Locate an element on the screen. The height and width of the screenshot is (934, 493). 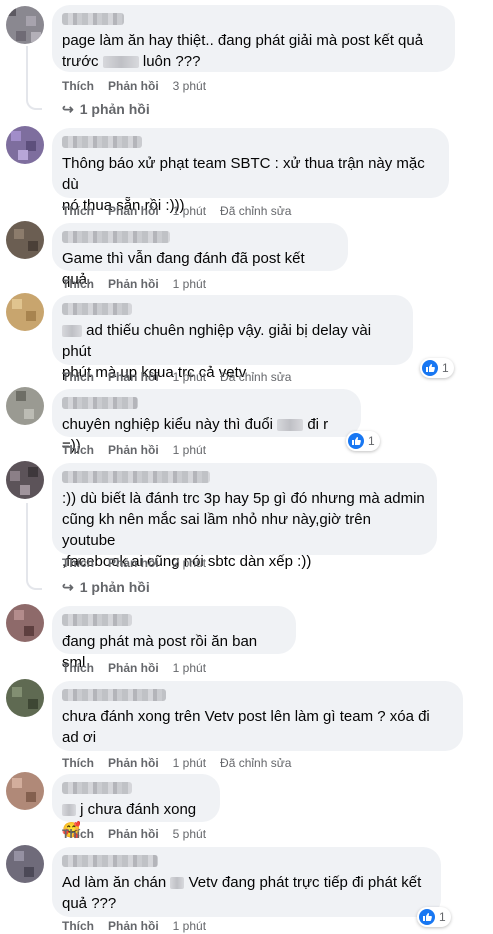
comment-bubble: Game thì vẫn đang đánh đã post kết quả. is located at coordinates (200, 255).